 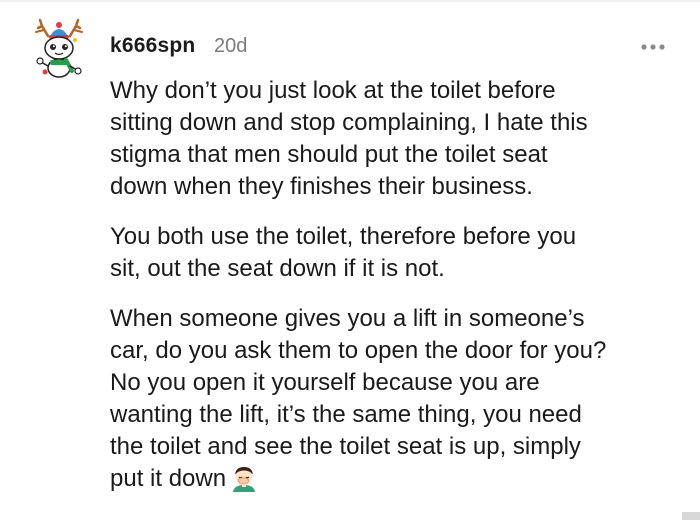 What do you see at coordinates (277, 268) in the screenshot?
I see `comment-line: sit, out the seat down if it is not.` at bounding box center [277, 268].